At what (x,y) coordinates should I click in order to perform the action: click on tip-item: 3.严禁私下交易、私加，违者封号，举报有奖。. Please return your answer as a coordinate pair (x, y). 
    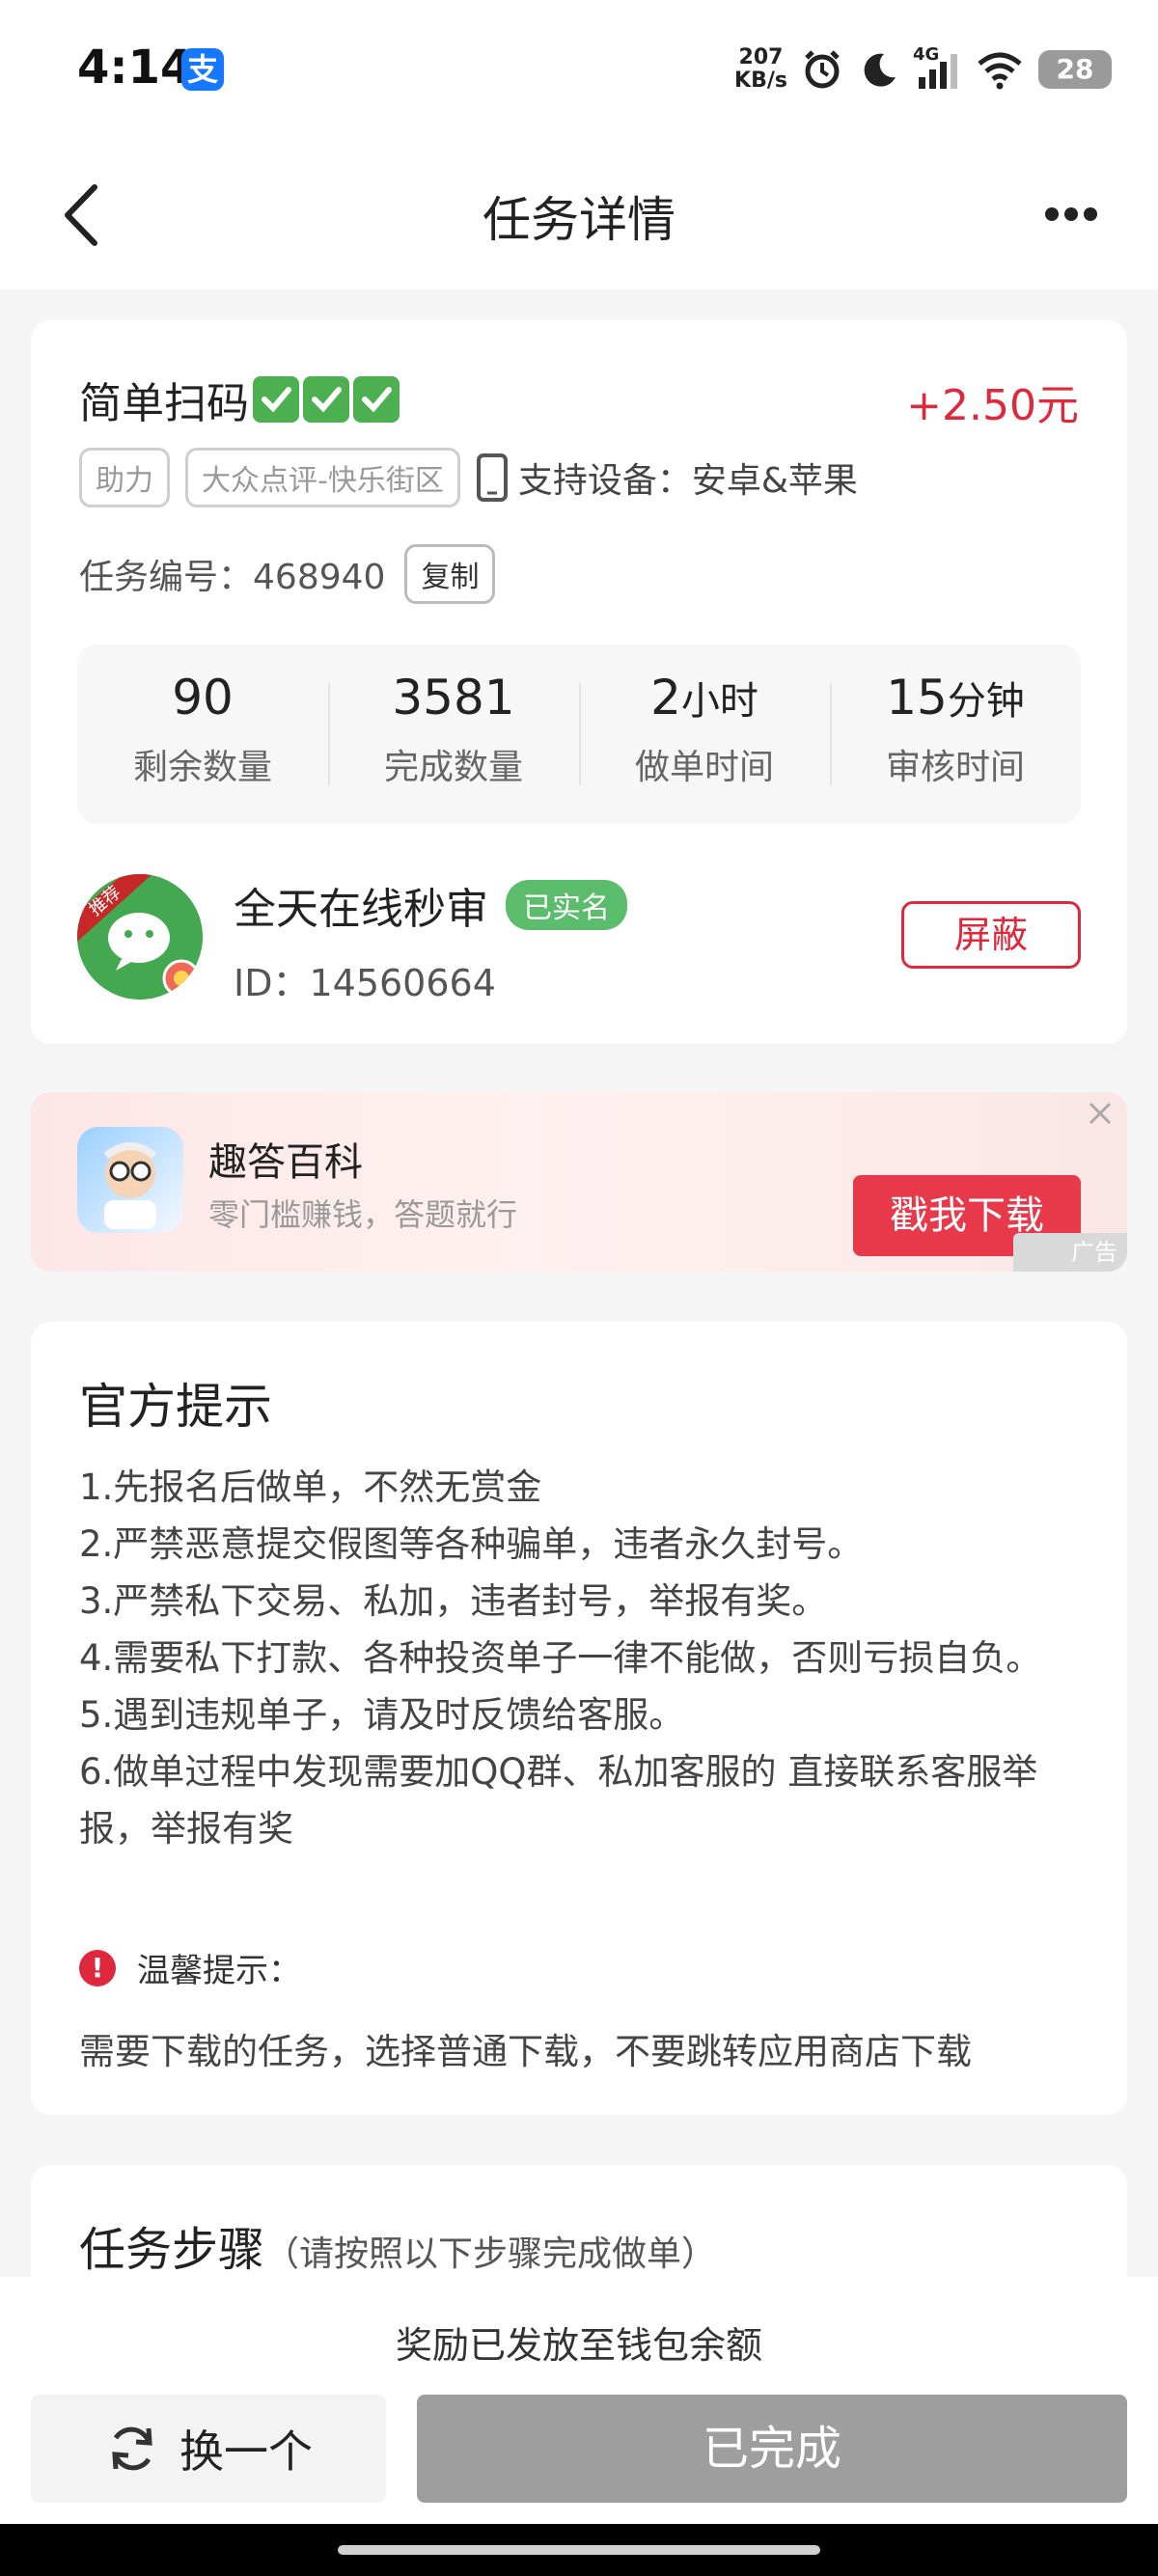
    Looking at the image, I should click on (453, 1601).